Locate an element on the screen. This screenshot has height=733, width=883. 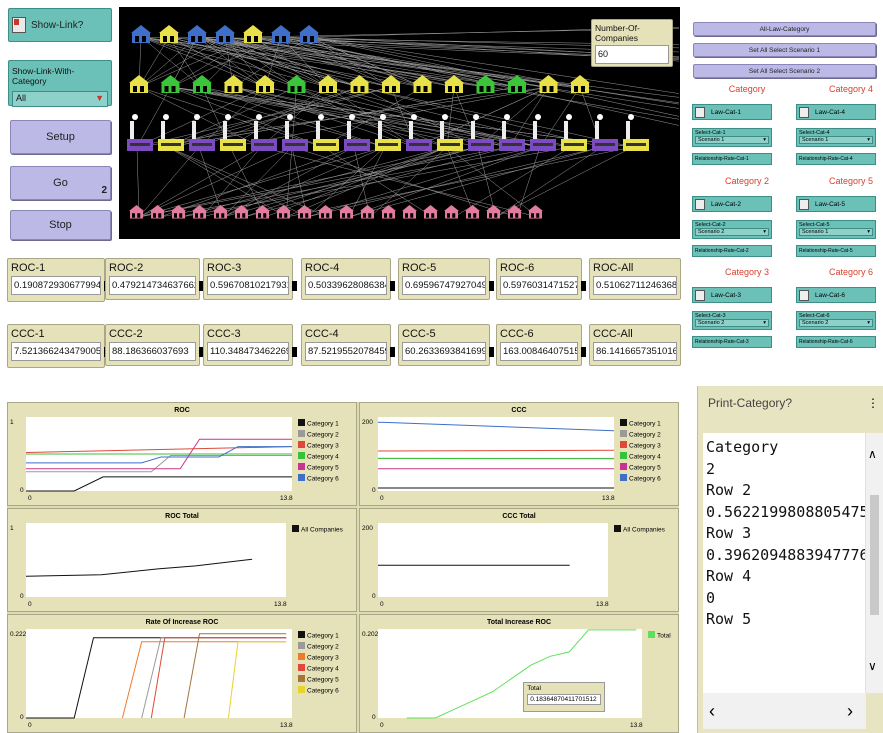
monitor-roc-3: ROC-3 0.5967081021793134 is located at coordinates (250, 279).